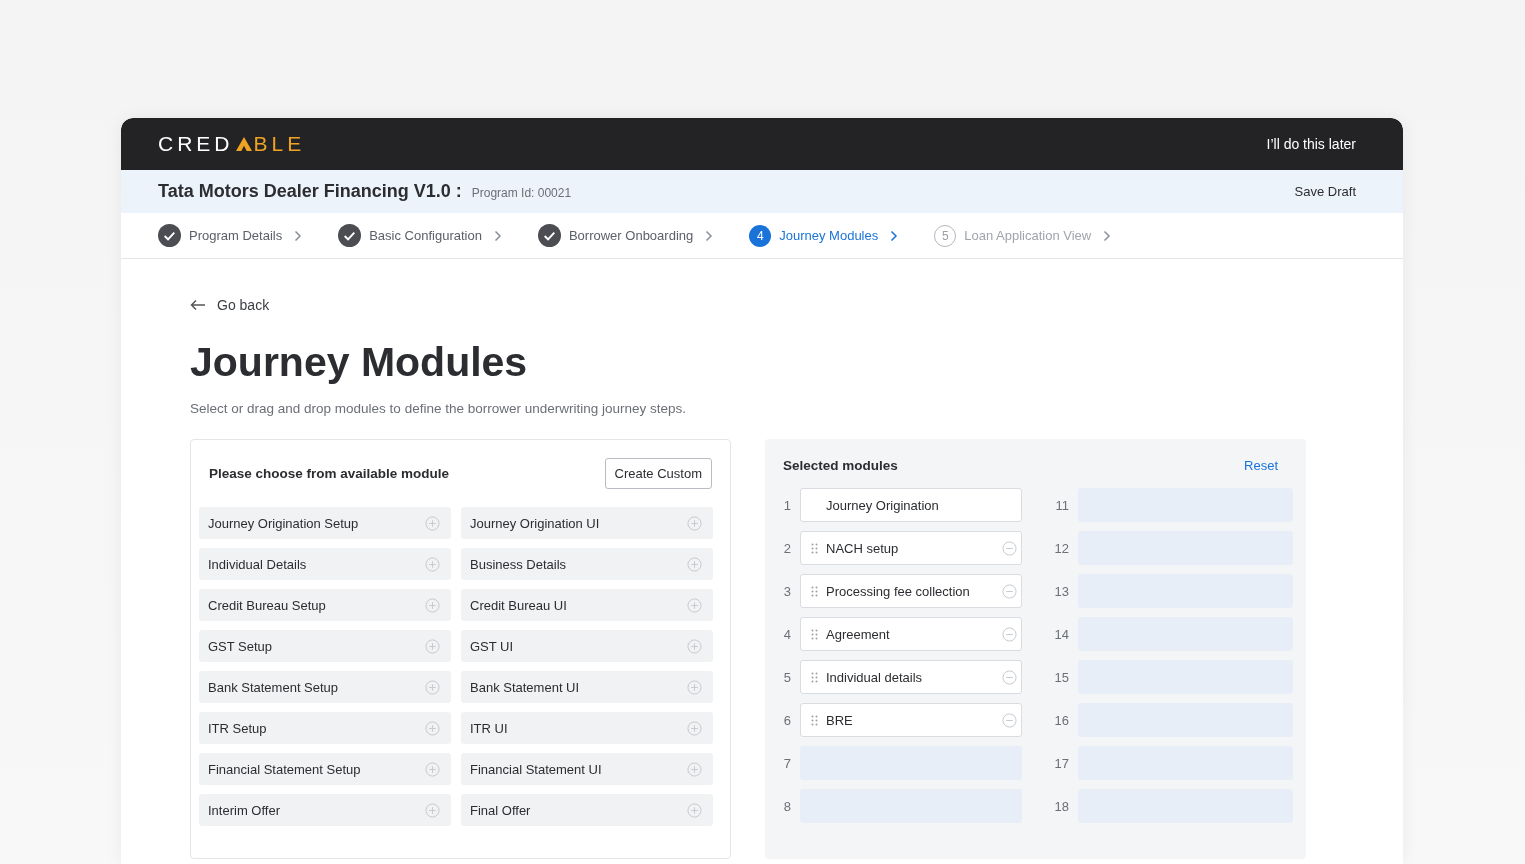  Describe the element at coordinates (911, 634) in the screenshot. I see `selected-module: Agreement` at that location.